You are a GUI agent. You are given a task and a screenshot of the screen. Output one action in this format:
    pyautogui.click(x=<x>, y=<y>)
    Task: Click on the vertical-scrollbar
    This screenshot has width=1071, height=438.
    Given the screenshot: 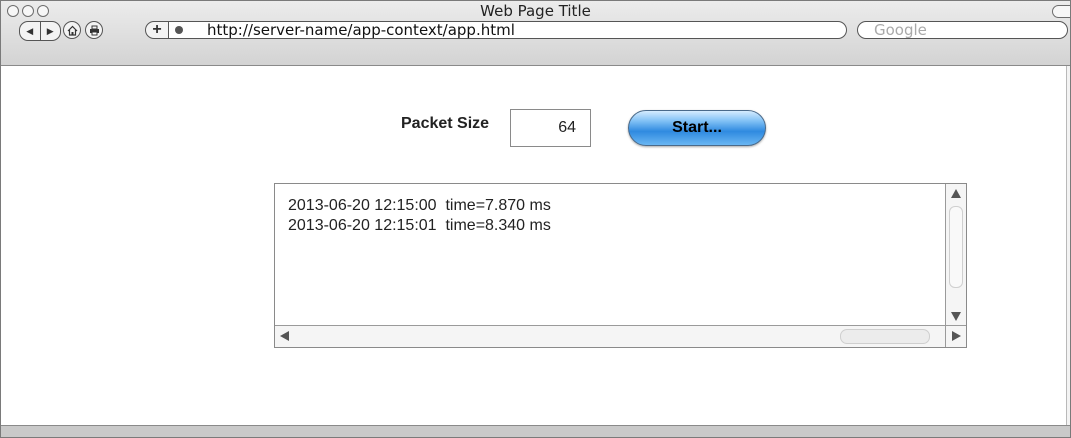 What is the action you would take?
    pyautogui.click(x=955, y=255)
    